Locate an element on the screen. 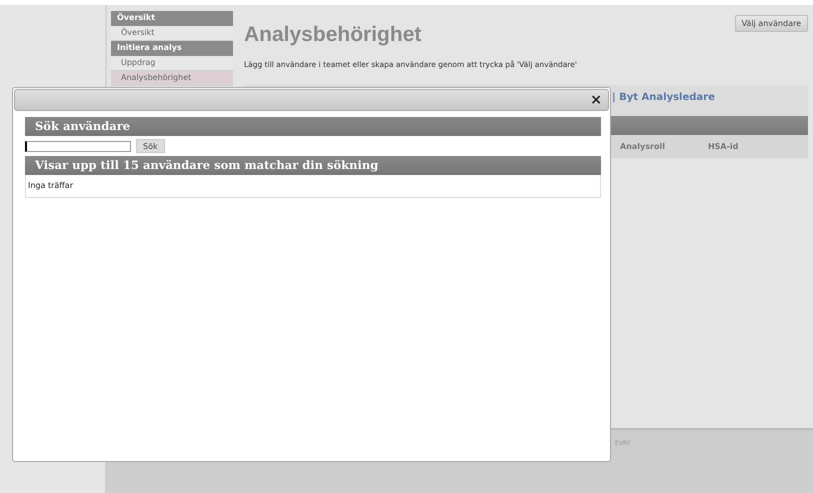  nav-section-title: Översikt is located at coordinates (172, 18).